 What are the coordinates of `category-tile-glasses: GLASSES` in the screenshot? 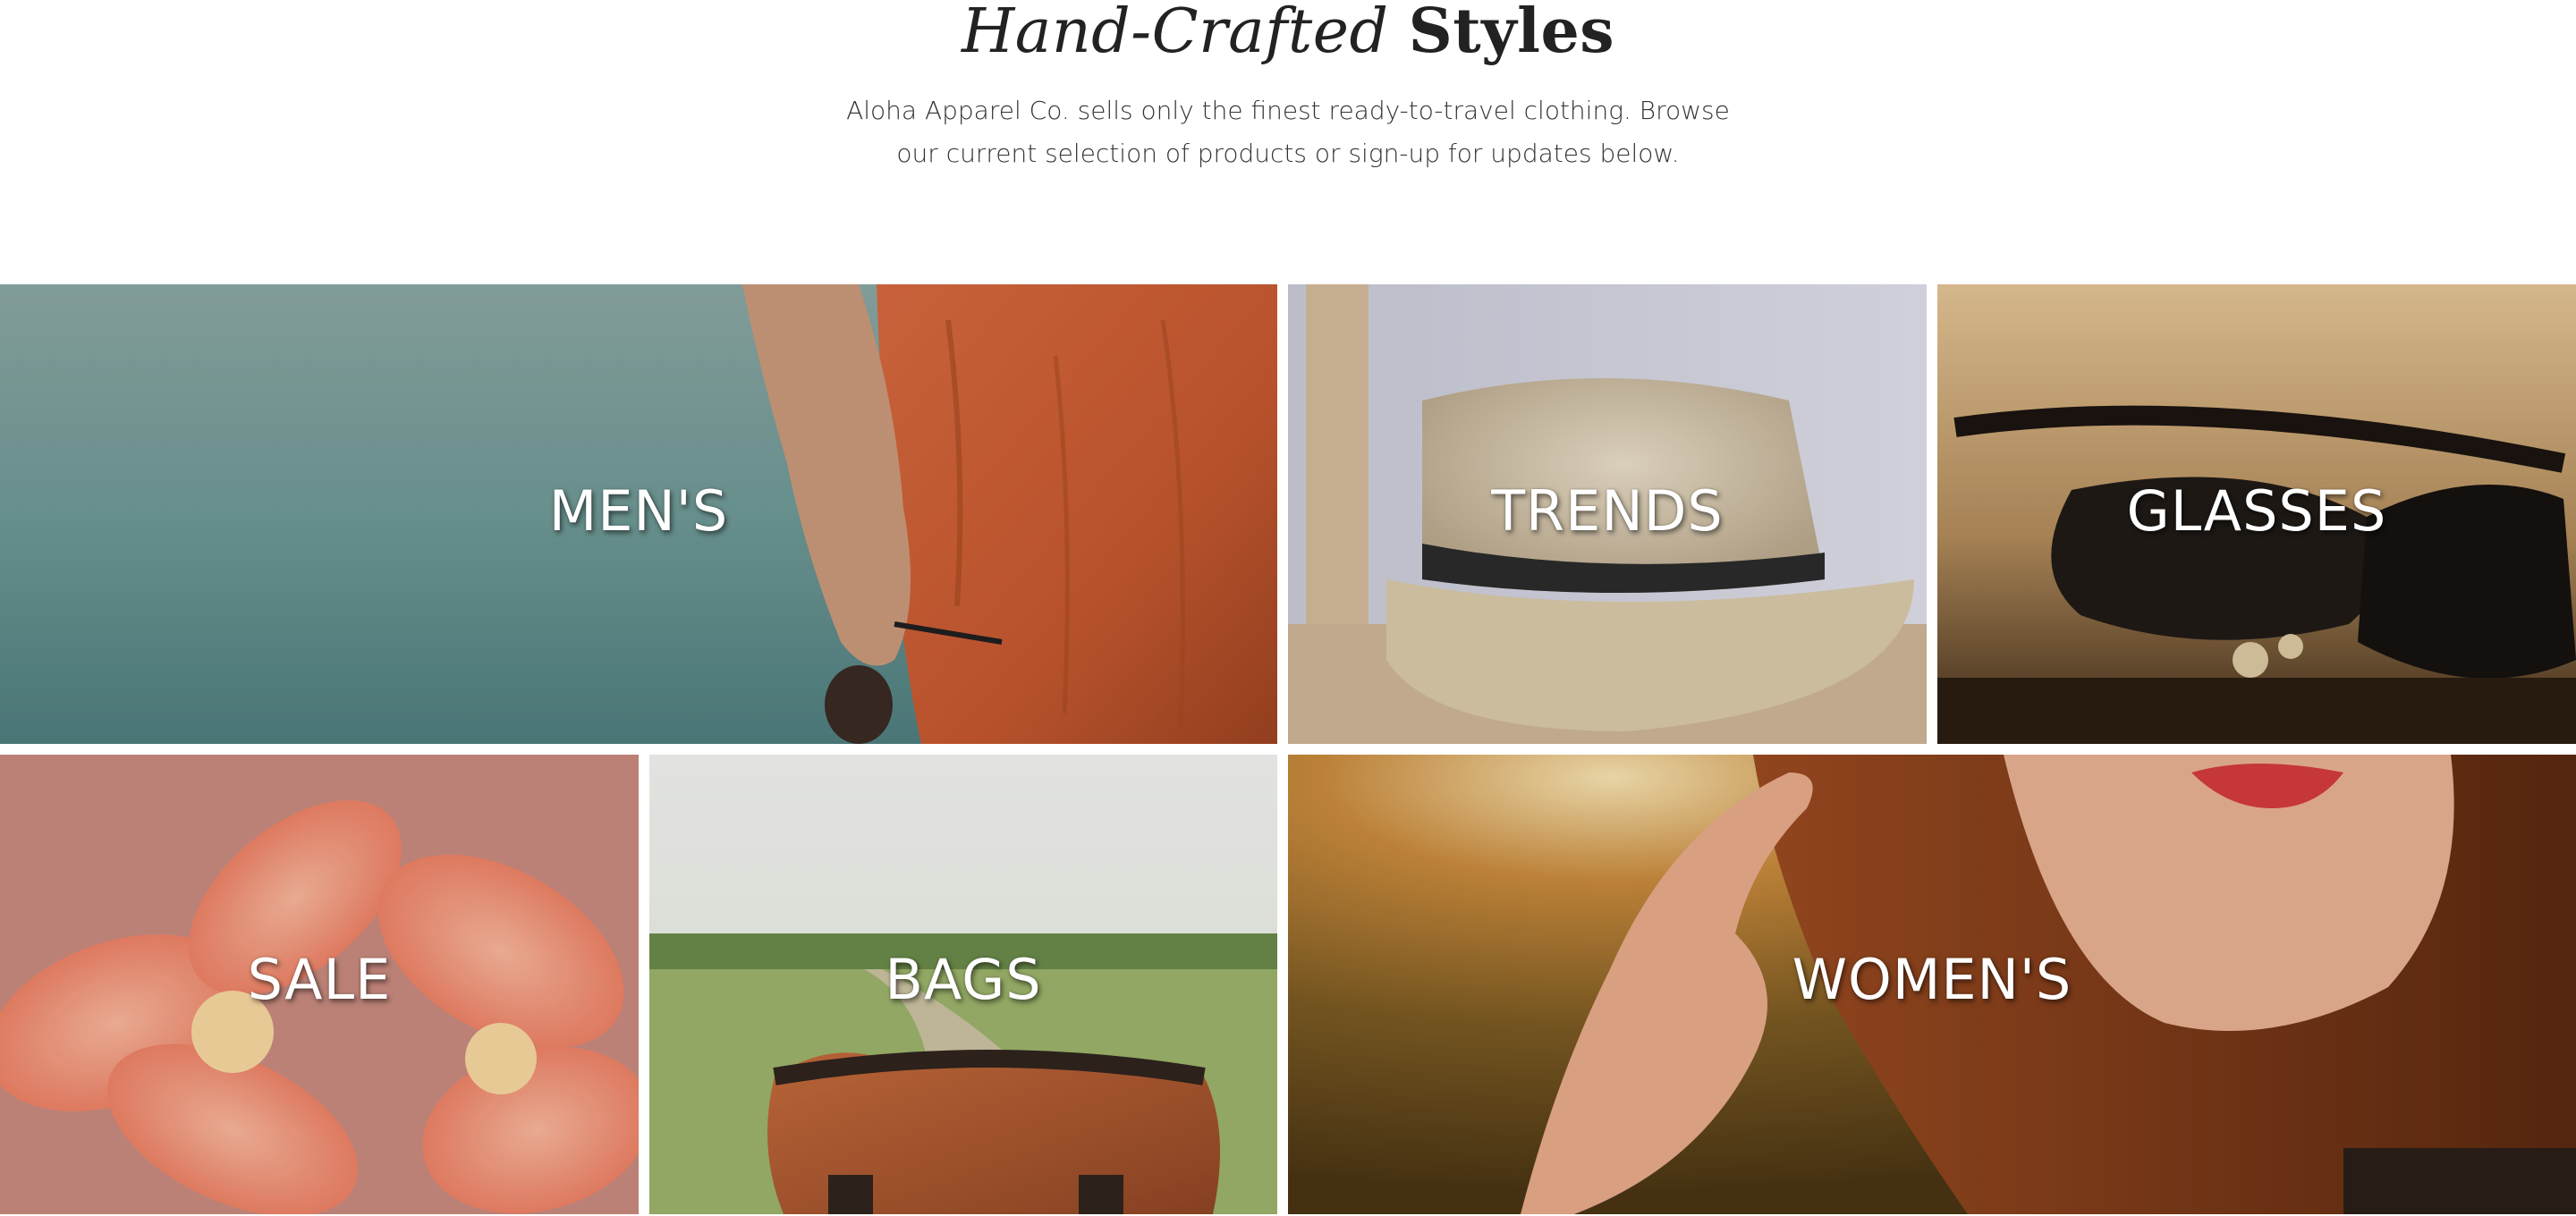 It's located at (2256, 514).